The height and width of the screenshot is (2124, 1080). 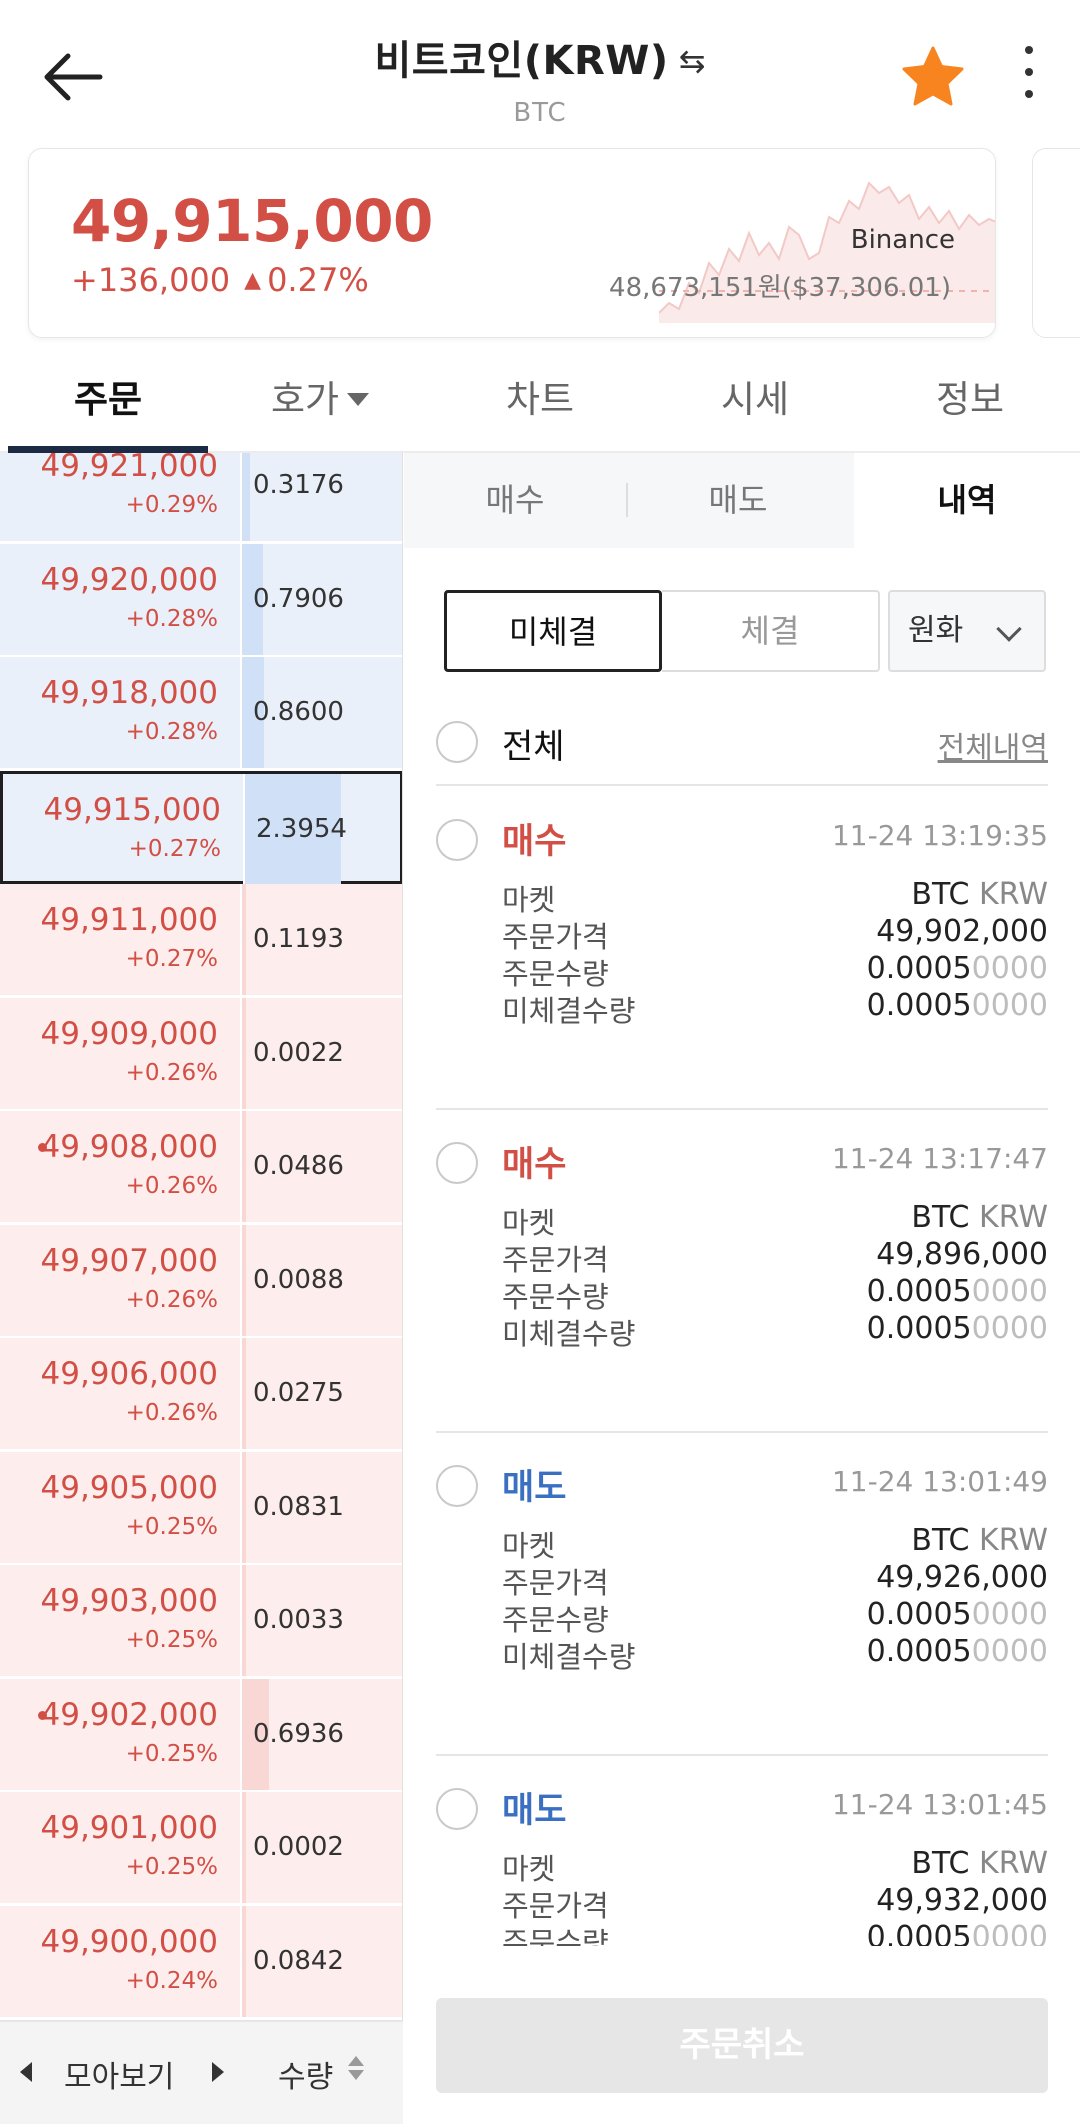 What do you see at coordinates (171, 959) in the screenshot?
I see `row-change-pct: +0.27%` at bounding box center [171, 959].